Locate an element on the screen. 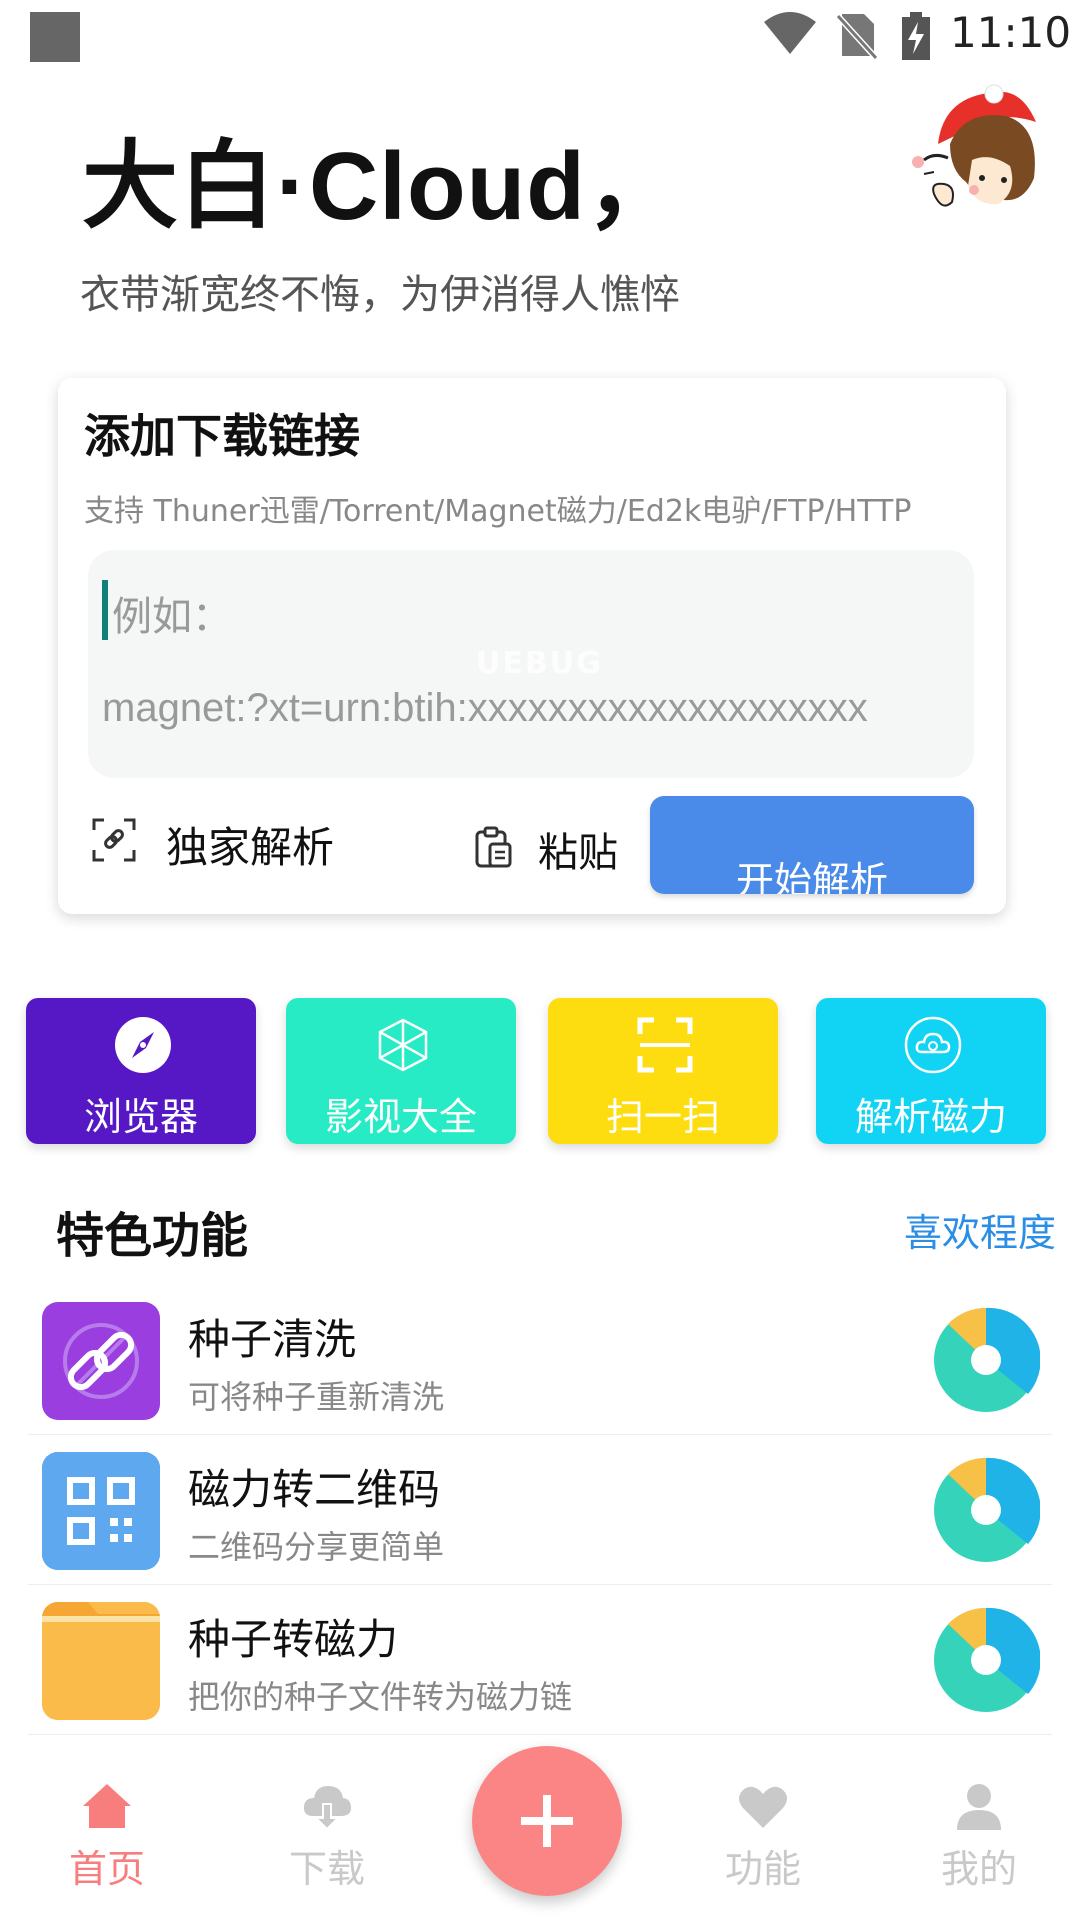 Image resolution: width=1080 pixels, height=1920 pixels. user-icon is located at coordinates (979, 1807).